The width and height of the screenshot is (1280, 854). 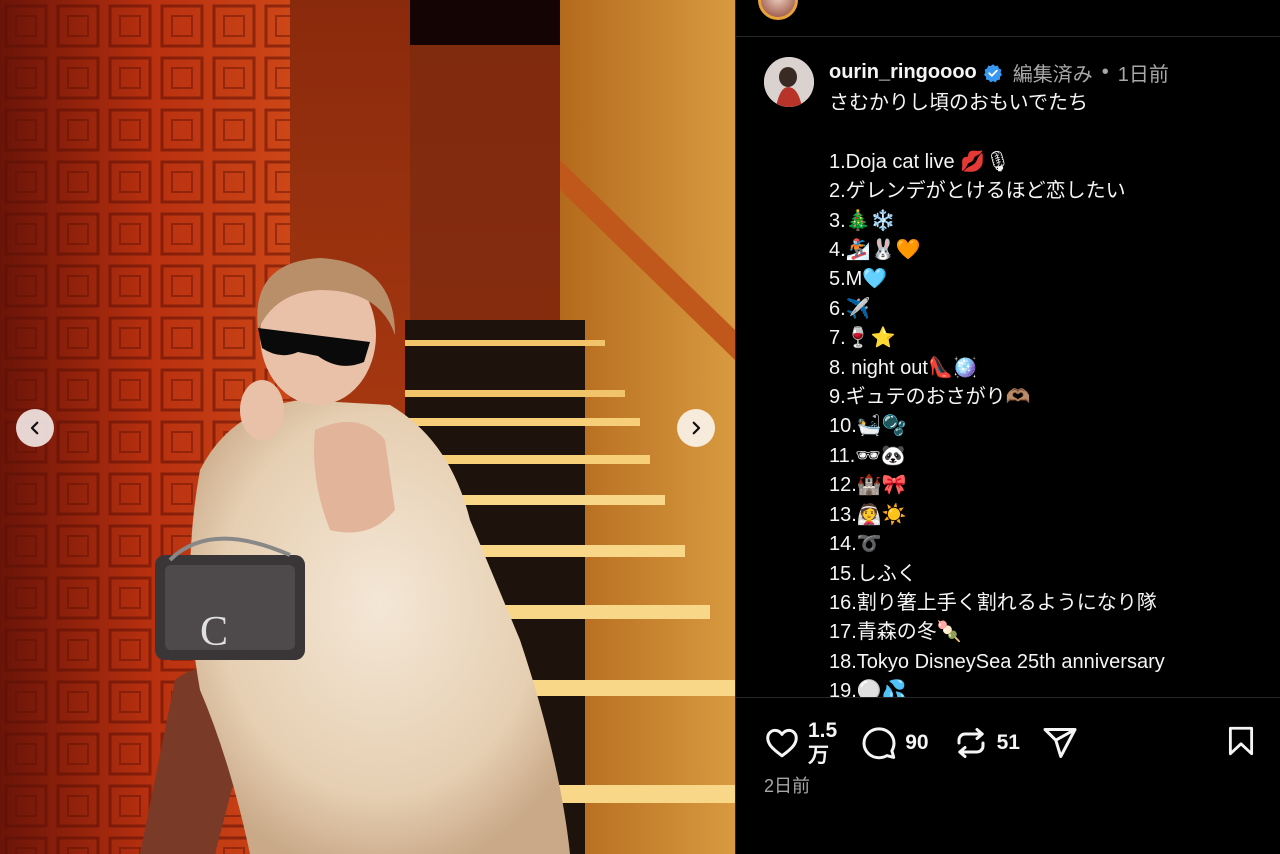 I want to click on save-button, so click(x=1241, y=741).